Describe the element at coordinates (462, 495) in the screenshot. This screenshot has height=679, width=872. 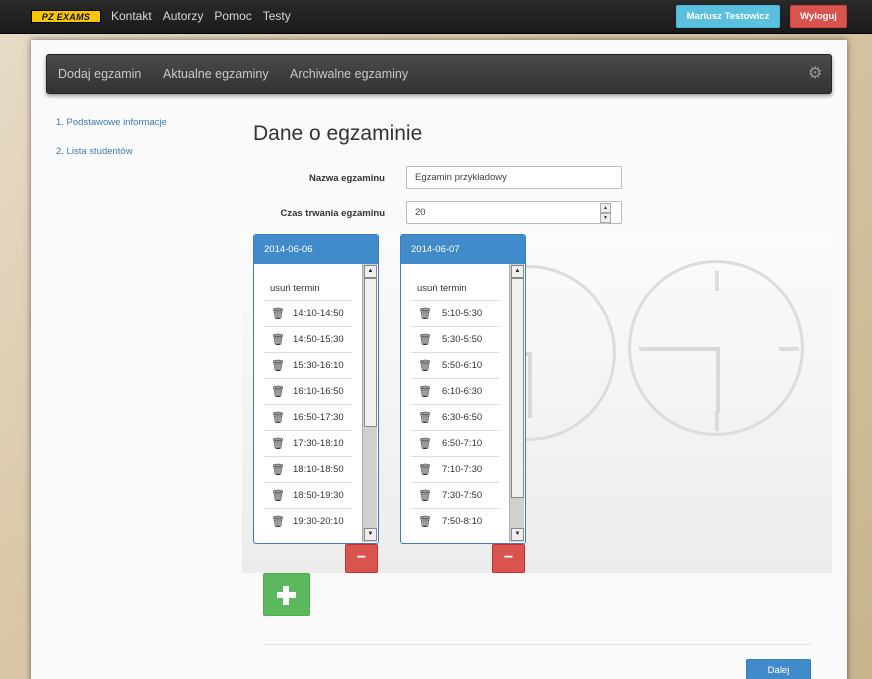
I see `slot-time: 7:30-7:50` at that location.